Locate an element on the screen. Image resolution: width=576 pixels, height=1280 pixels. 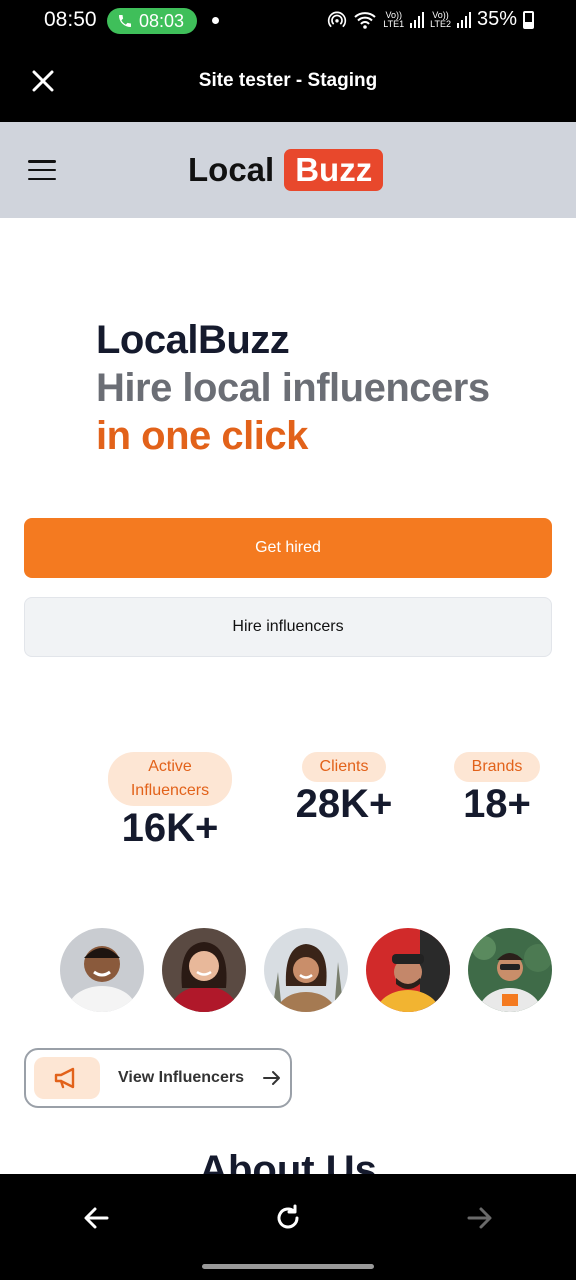
stat-clients: Clients 28K+ is located at coordinates (344, 789).